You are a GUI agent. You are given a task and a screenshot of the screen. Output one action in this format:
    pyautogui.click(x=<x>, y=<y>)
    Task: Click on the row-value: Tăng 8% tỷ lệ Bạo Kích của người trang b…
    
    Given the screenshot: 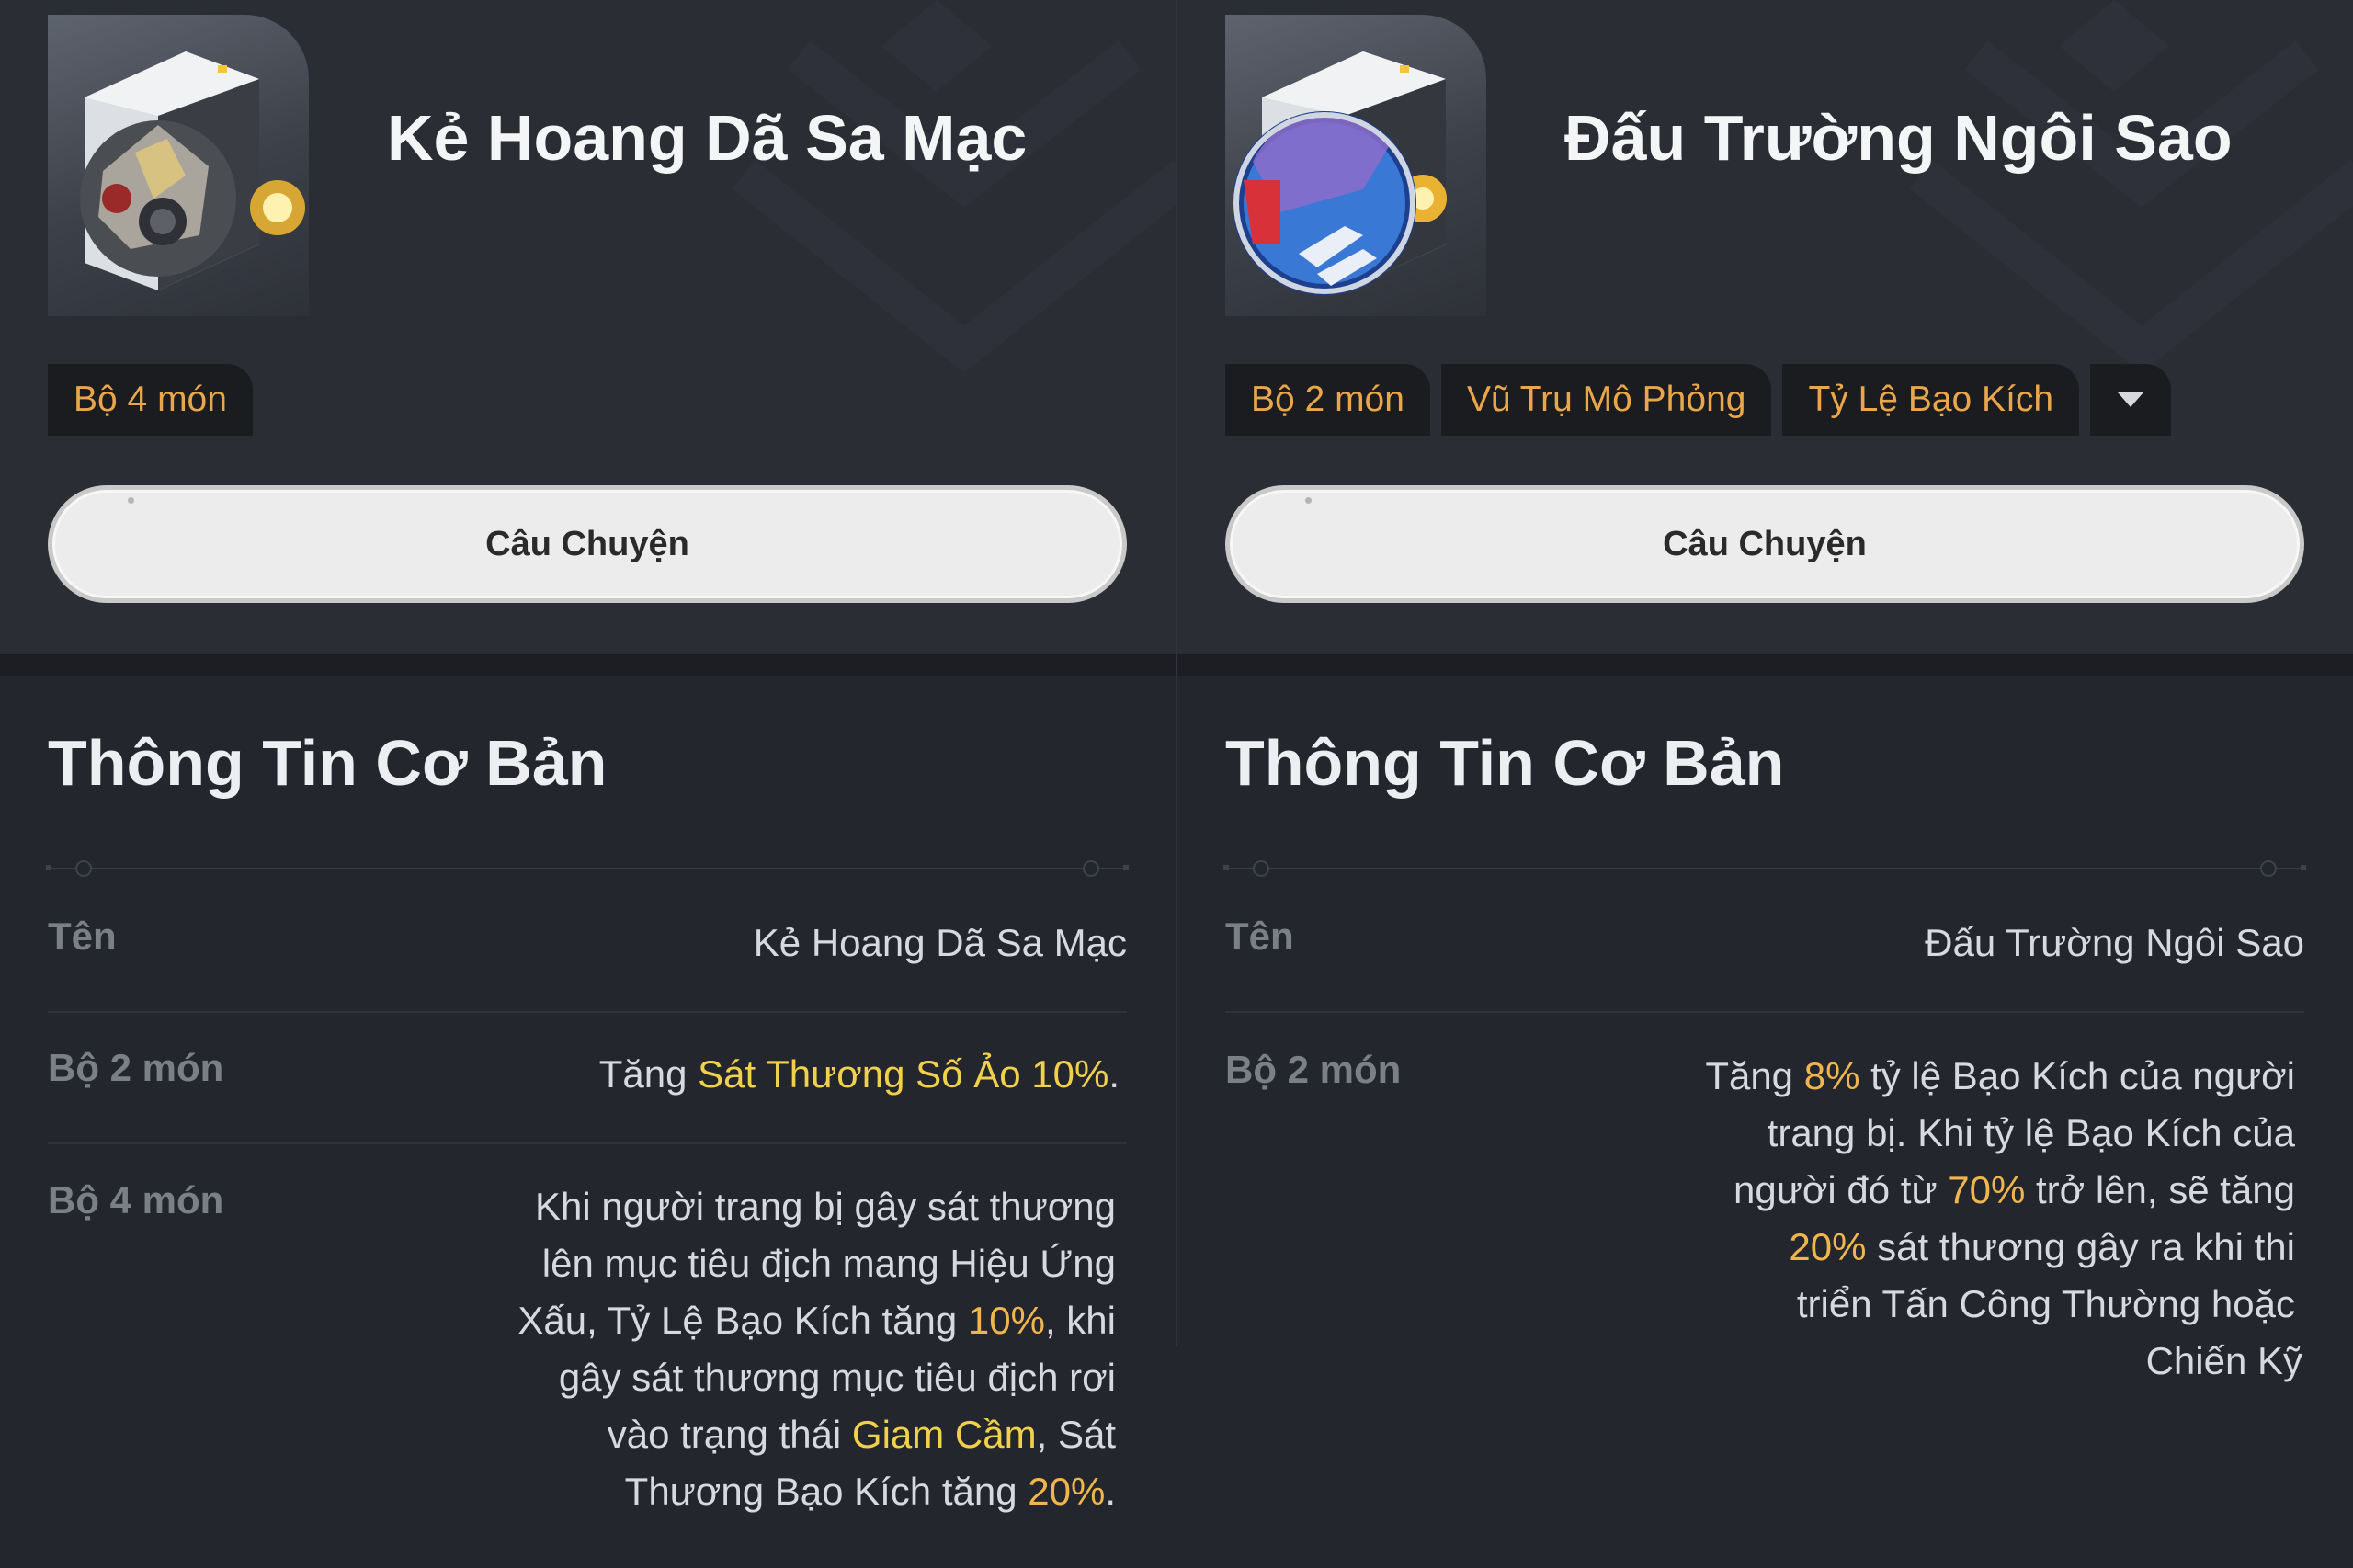 What is the action you would take?
    pyautogui.click(x=2003, y=1219)
    